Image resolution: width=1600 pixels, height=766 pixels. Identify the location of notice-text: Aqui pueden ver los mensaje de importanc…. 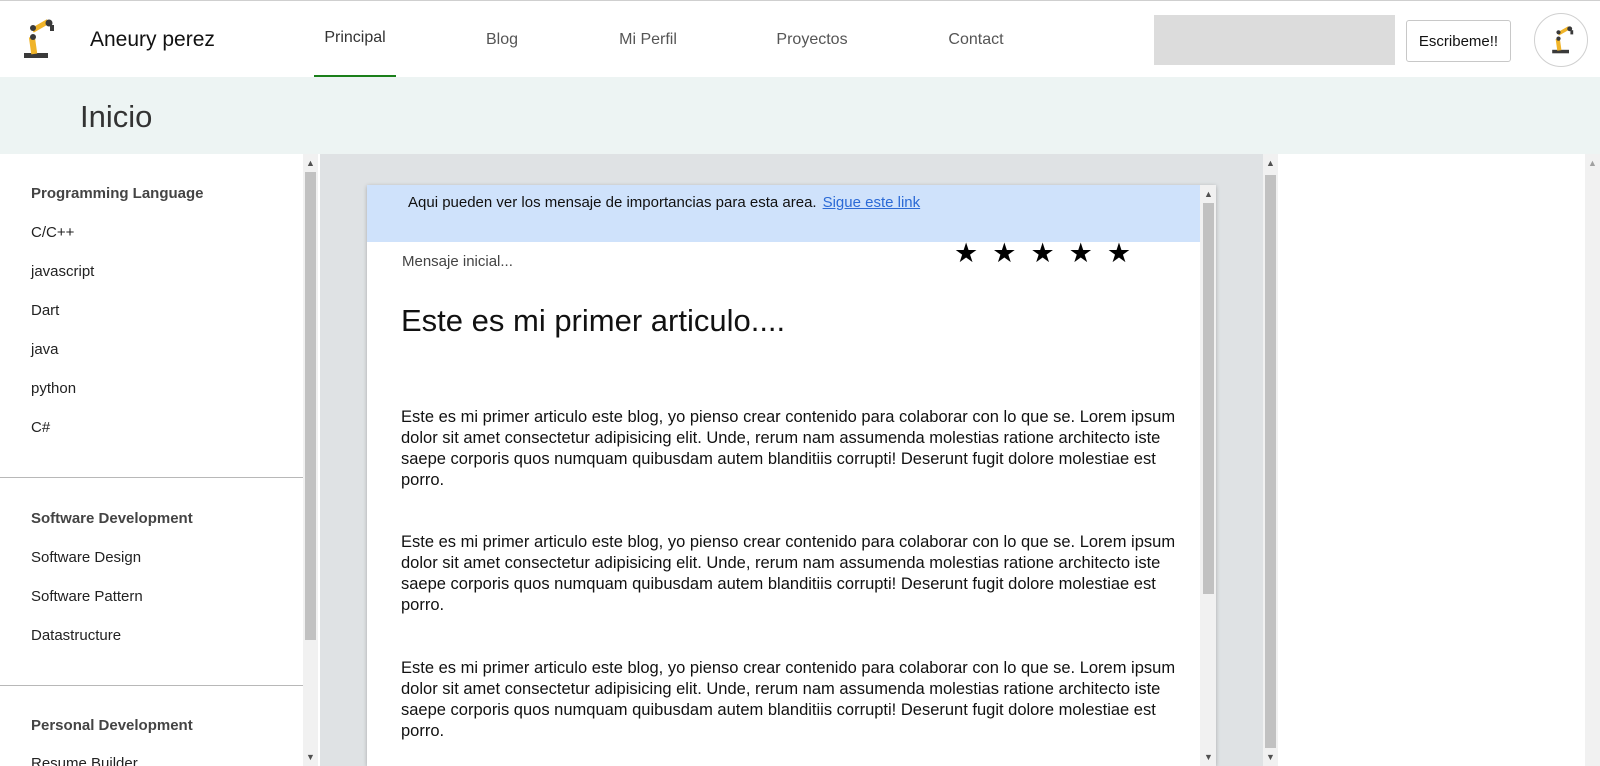
(664, 202).